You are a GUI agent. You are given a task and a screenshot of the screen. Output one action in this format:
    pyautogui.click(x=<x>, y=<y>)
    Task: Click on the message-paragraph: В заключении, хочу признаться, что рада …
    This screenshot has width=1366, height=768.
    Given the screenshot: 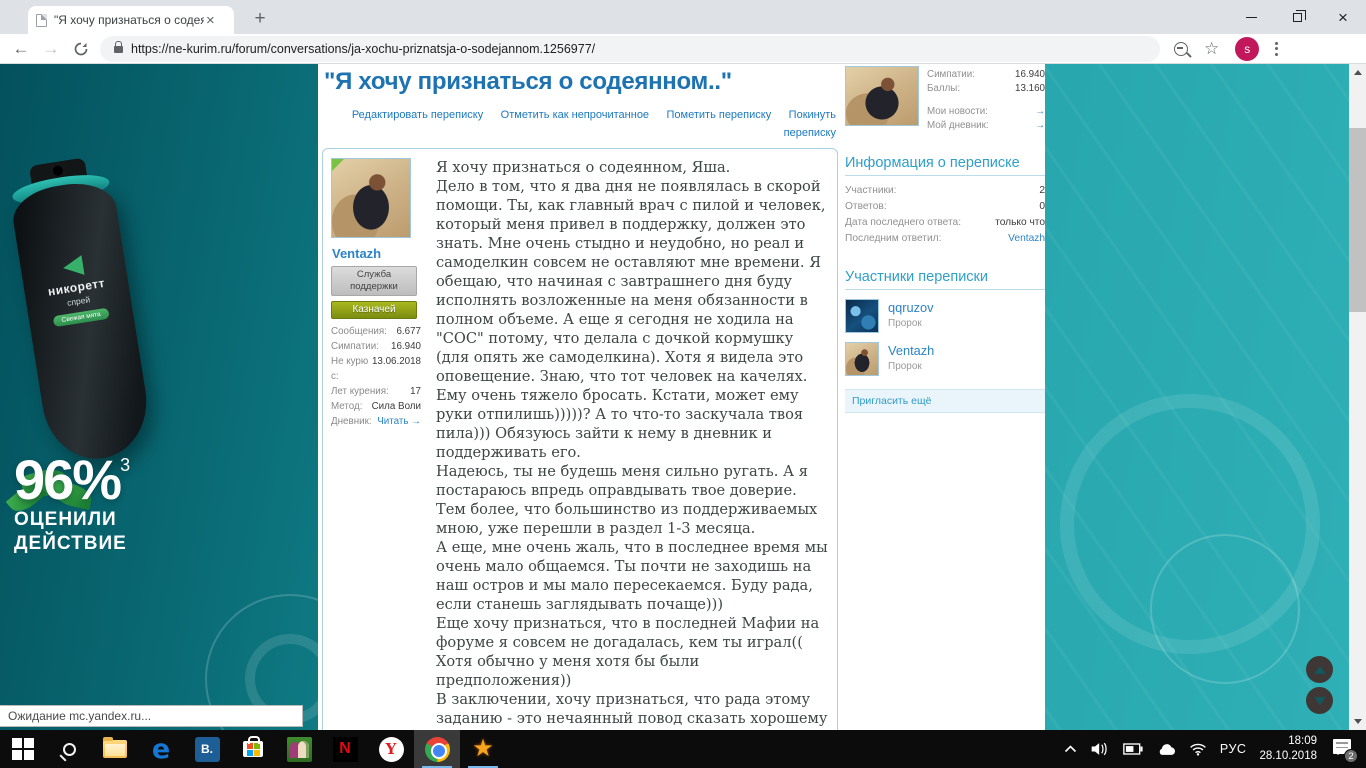 What is the action you would take?
    pyautogui.click(x=632, y=710)
    